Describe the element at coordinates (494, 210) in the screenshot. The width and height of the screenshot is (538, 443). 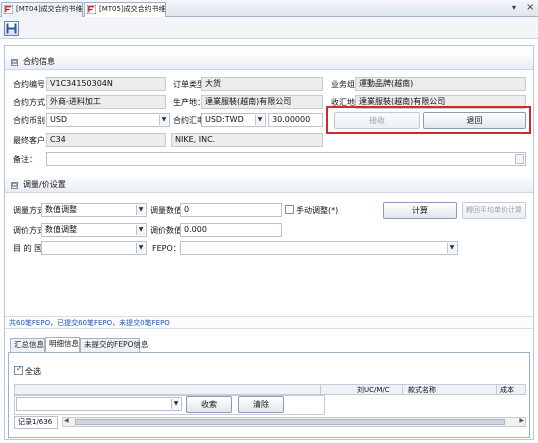
I see `avg-price-button: 轉回平均单价计算` at that location.